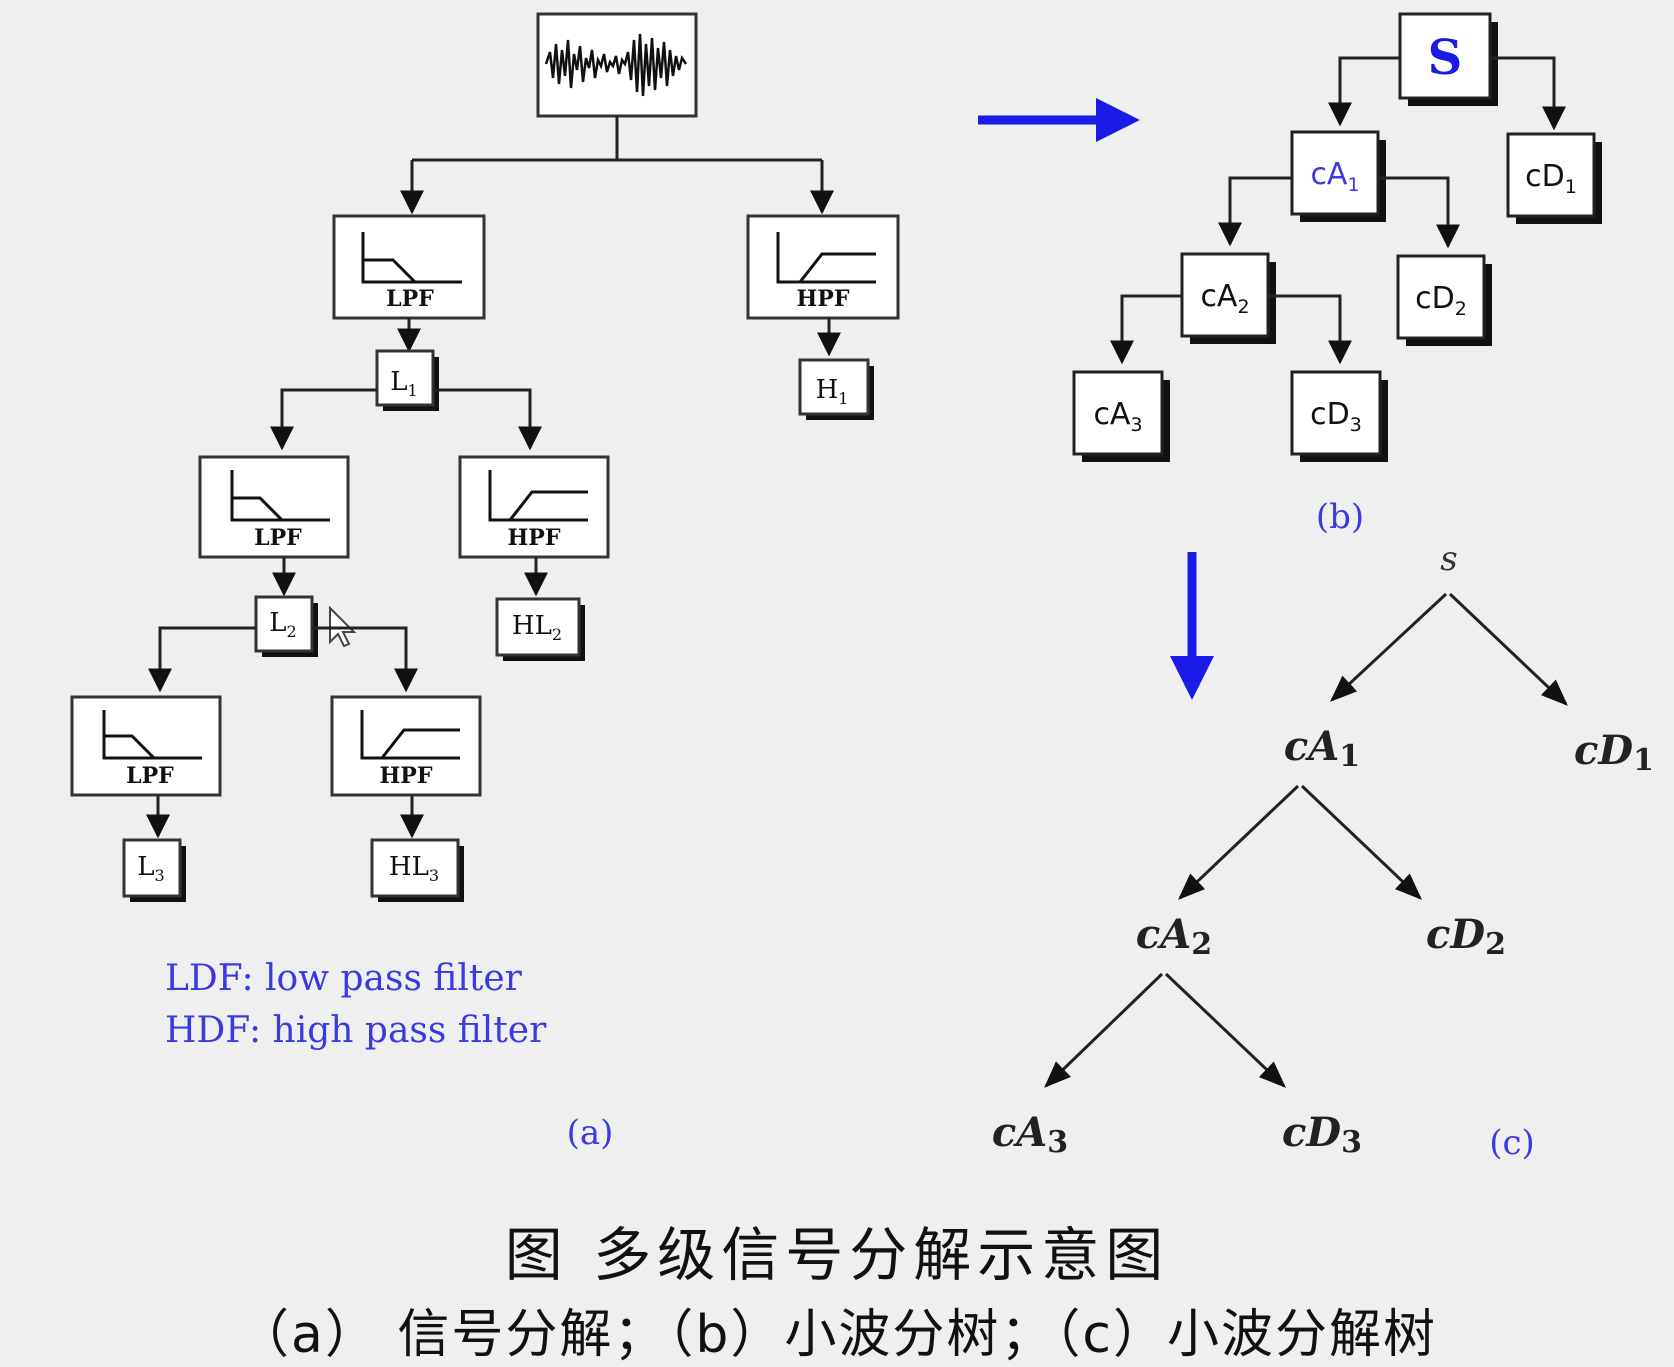 The height and width of the screenshot is (1367, 1674). I want to click on panel-b-wavelet-tree: S cA1 cD1 cA2 cD2 cA3 cD3 (b), so click(1337, 274).